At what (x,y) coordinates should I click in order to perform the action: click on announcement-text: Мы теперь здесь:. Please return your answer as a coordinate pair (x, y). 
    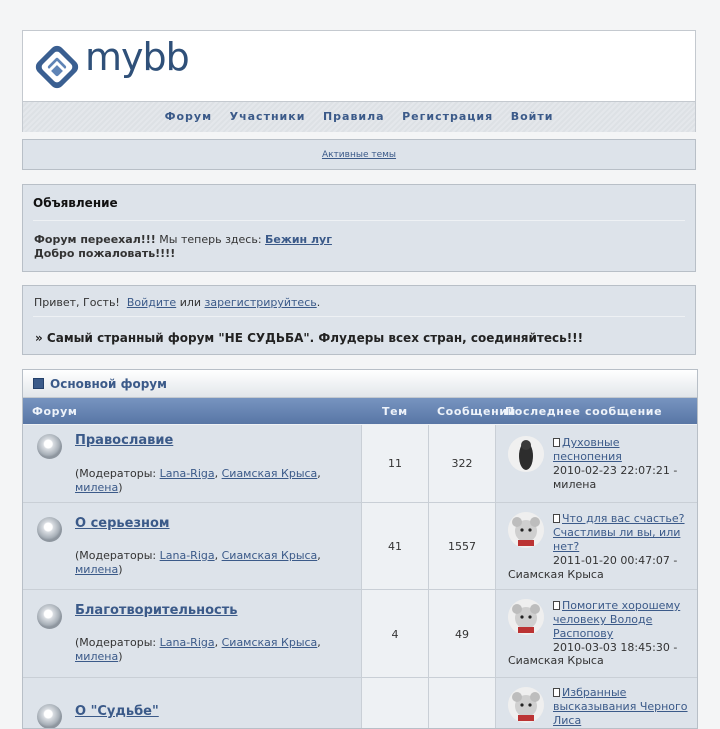
    Looking at the image, I should click on (210, 239).